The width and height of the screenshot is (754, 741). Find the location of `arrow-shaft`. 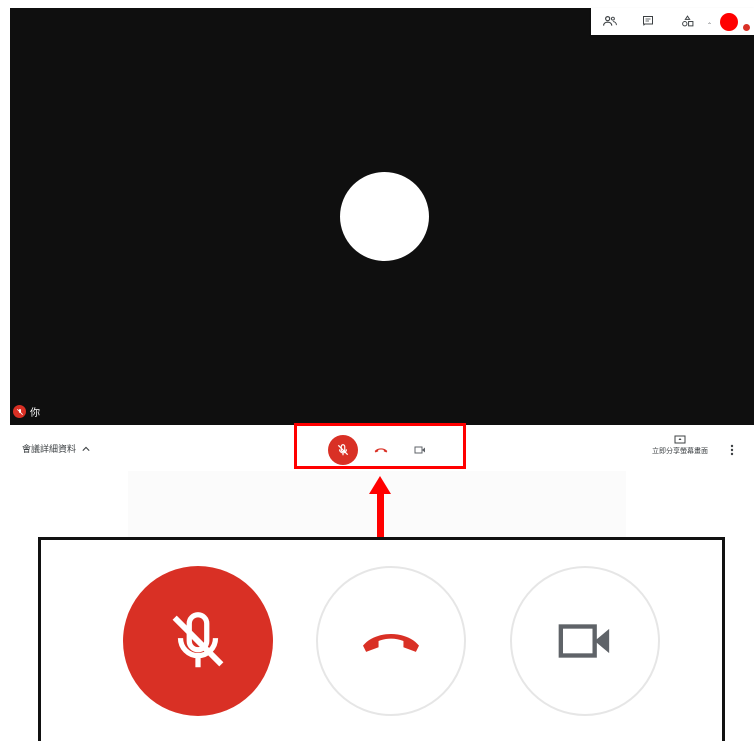

arrow-shaft is located at coordinates (380, 515).